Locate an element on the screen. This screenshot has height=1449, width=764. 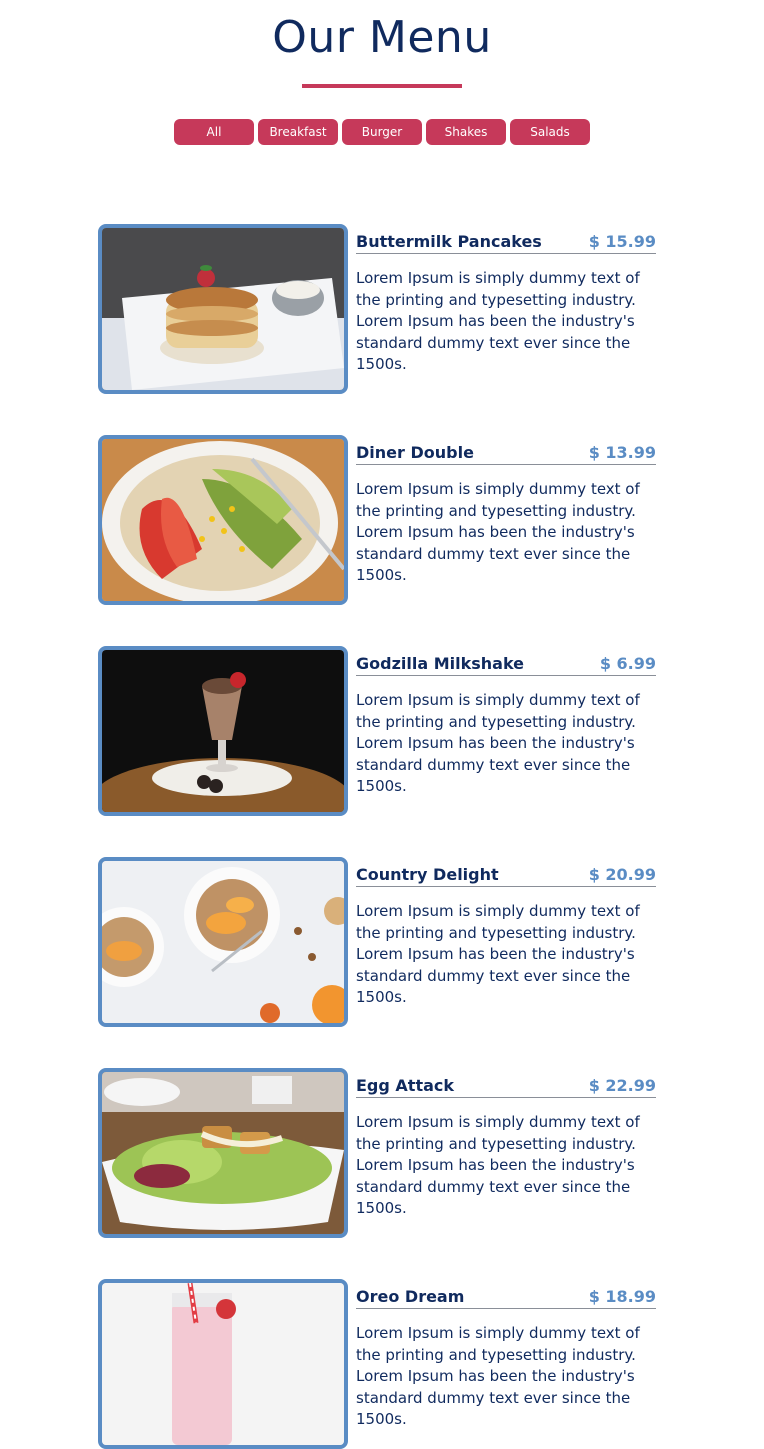
item-name: Buttermilk Pancakes is located at coordinates (449, 241).